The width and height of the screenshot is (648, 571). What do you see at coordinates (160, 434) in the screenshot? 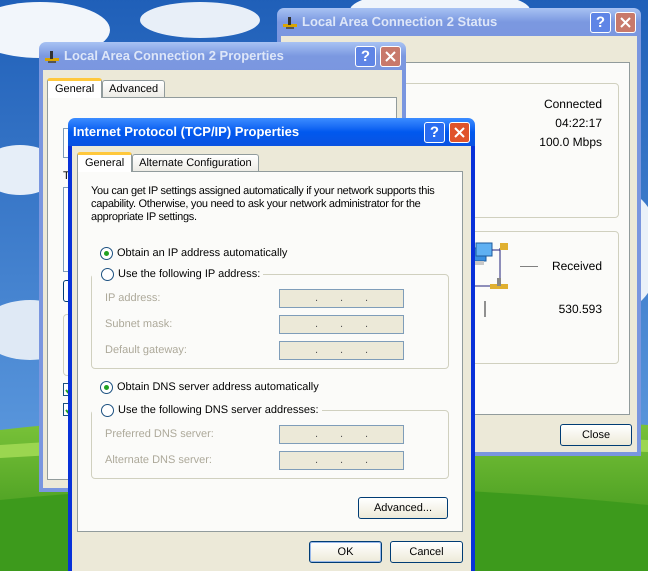
I see `field-label: Preferred DNS server:` at bounding box center [160, 434].